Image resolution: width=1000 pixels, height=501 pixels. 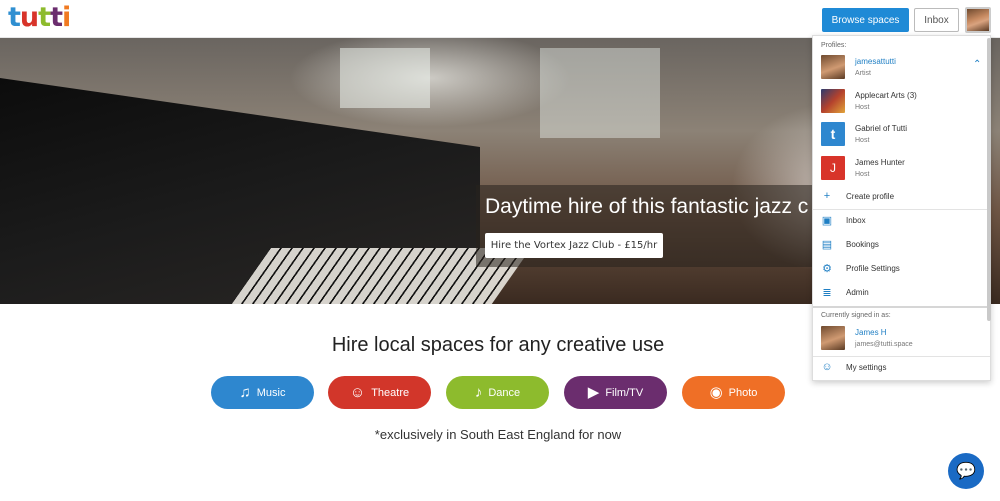 I want to click on category-music-button: ♫ Music, so click(x=262, y=392).